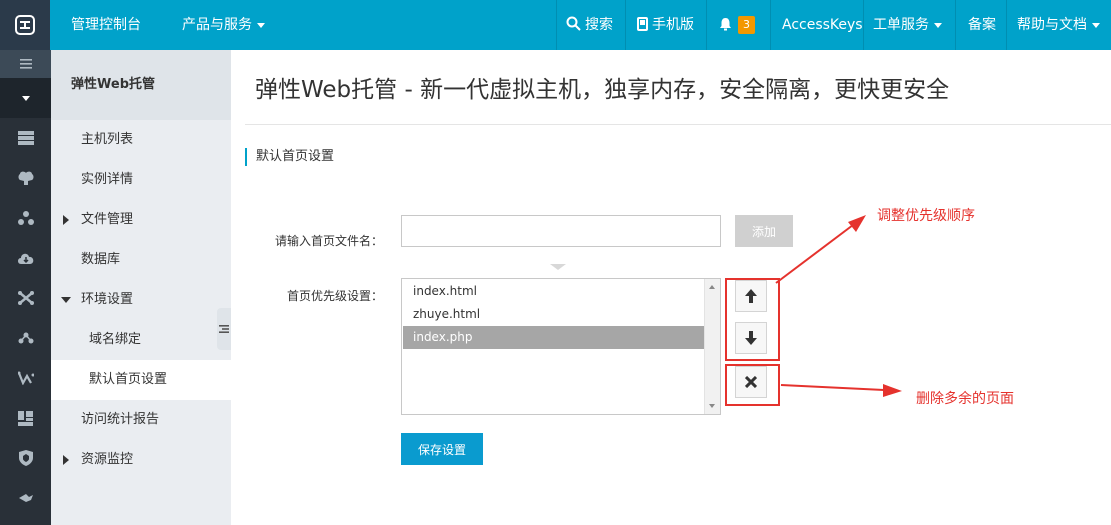  I want to click on scroll-up-icon, so click(712, 287).